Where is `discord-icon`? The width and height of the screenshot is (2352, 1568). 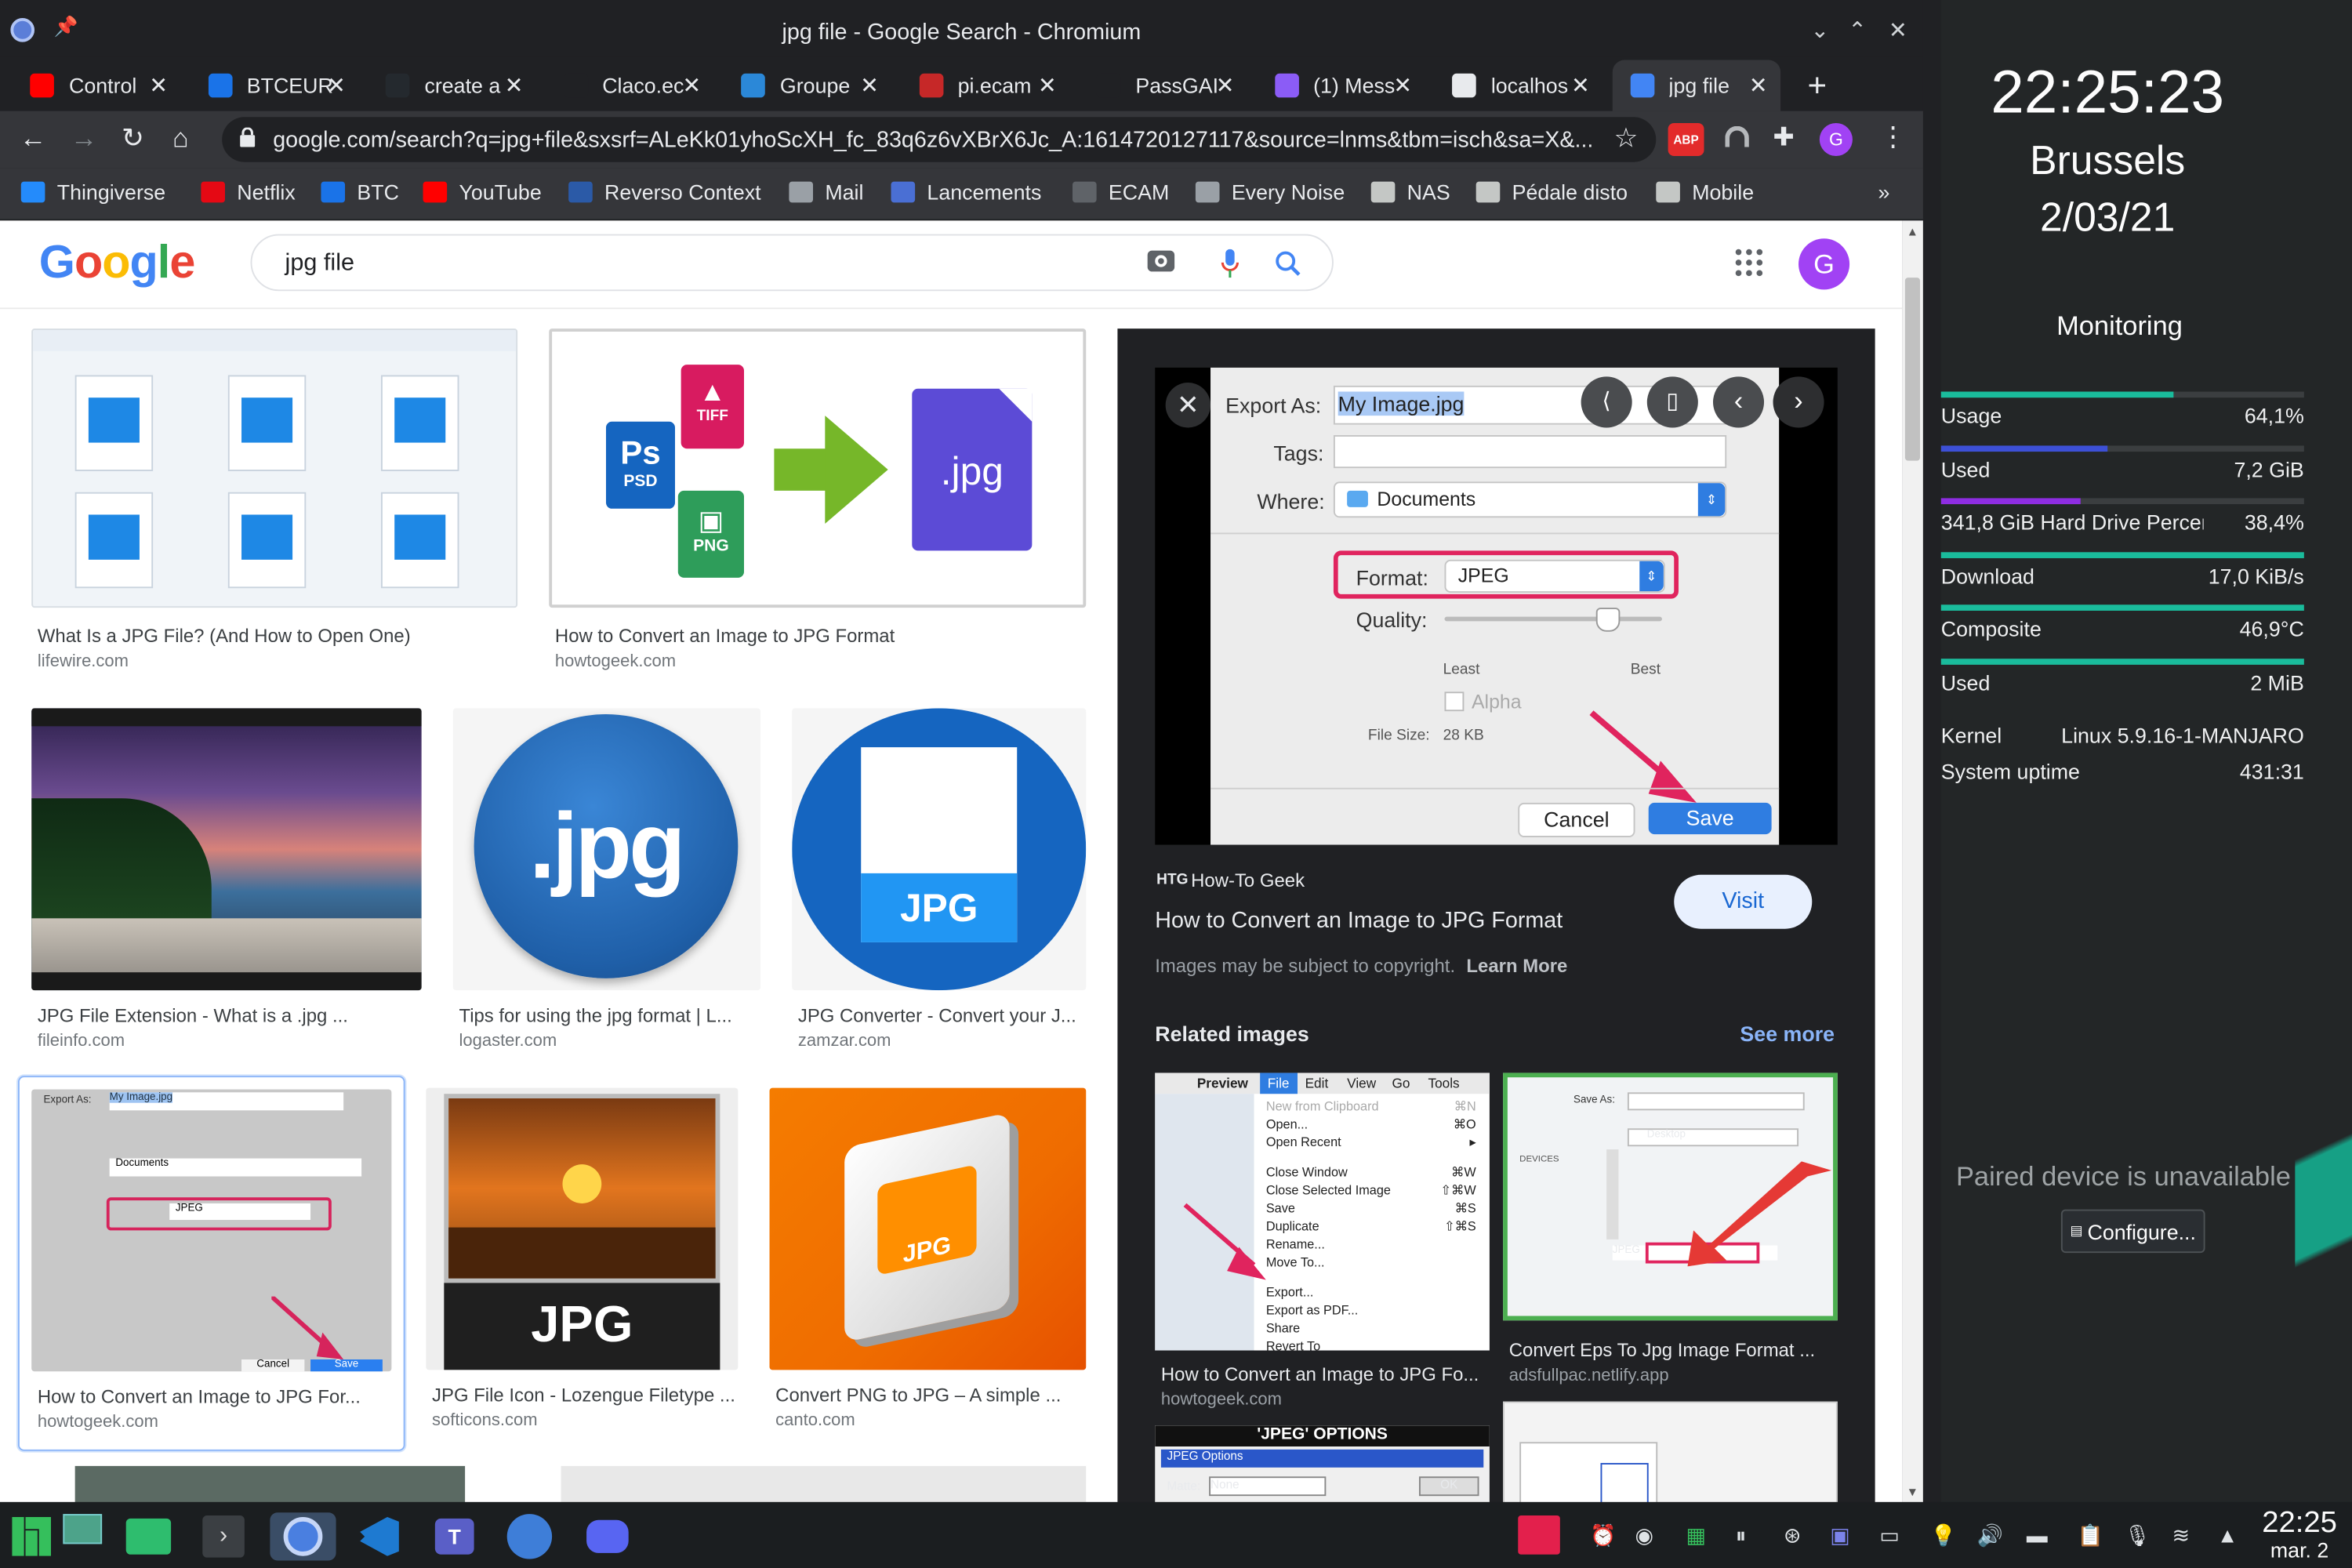
discord-icon is located at coordinates (607, 1536).